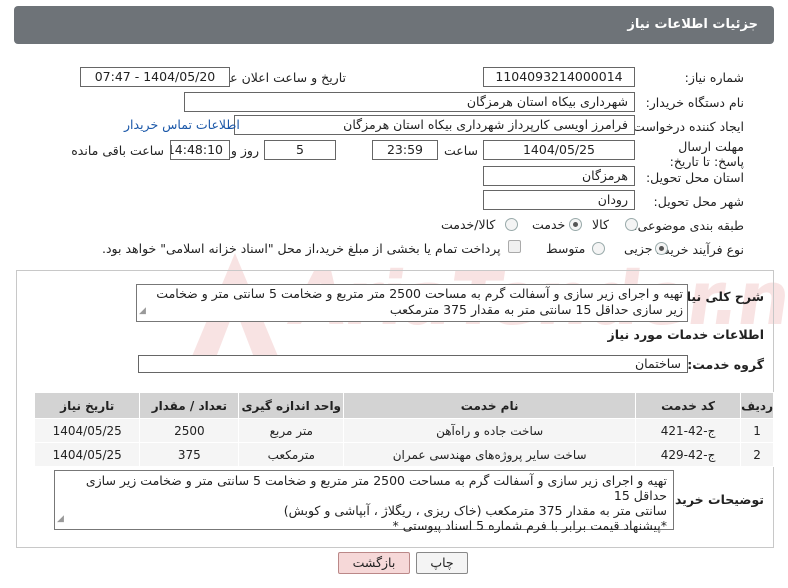 Image resolution: width=788 pixels, height=588 pixels. Describe the element at coordinates (638, 248) in the screenshot. I see `process-minor-label: جزیی` at that location.